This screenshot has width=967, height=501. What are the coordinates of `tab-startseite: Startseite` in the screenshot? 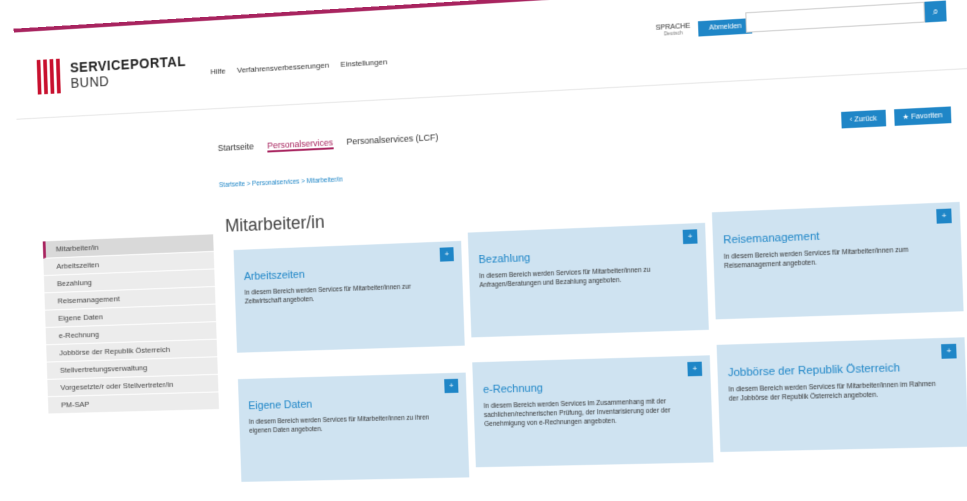 It's located at (236, 148).